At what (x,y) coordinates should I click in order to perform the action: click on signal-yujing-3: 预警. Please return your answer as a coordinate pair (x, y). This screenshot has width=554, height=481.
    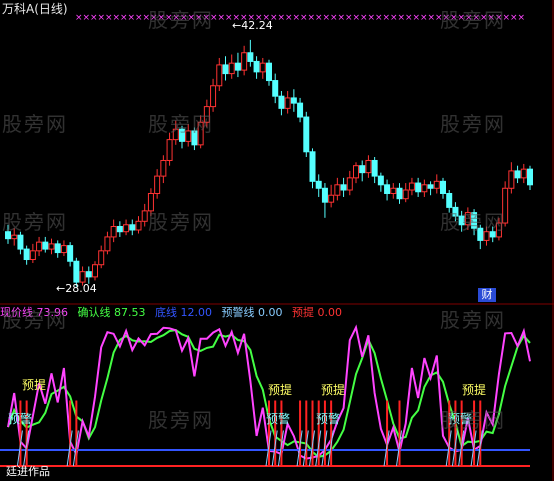
    Looking at the image, I should click on (328, 419).